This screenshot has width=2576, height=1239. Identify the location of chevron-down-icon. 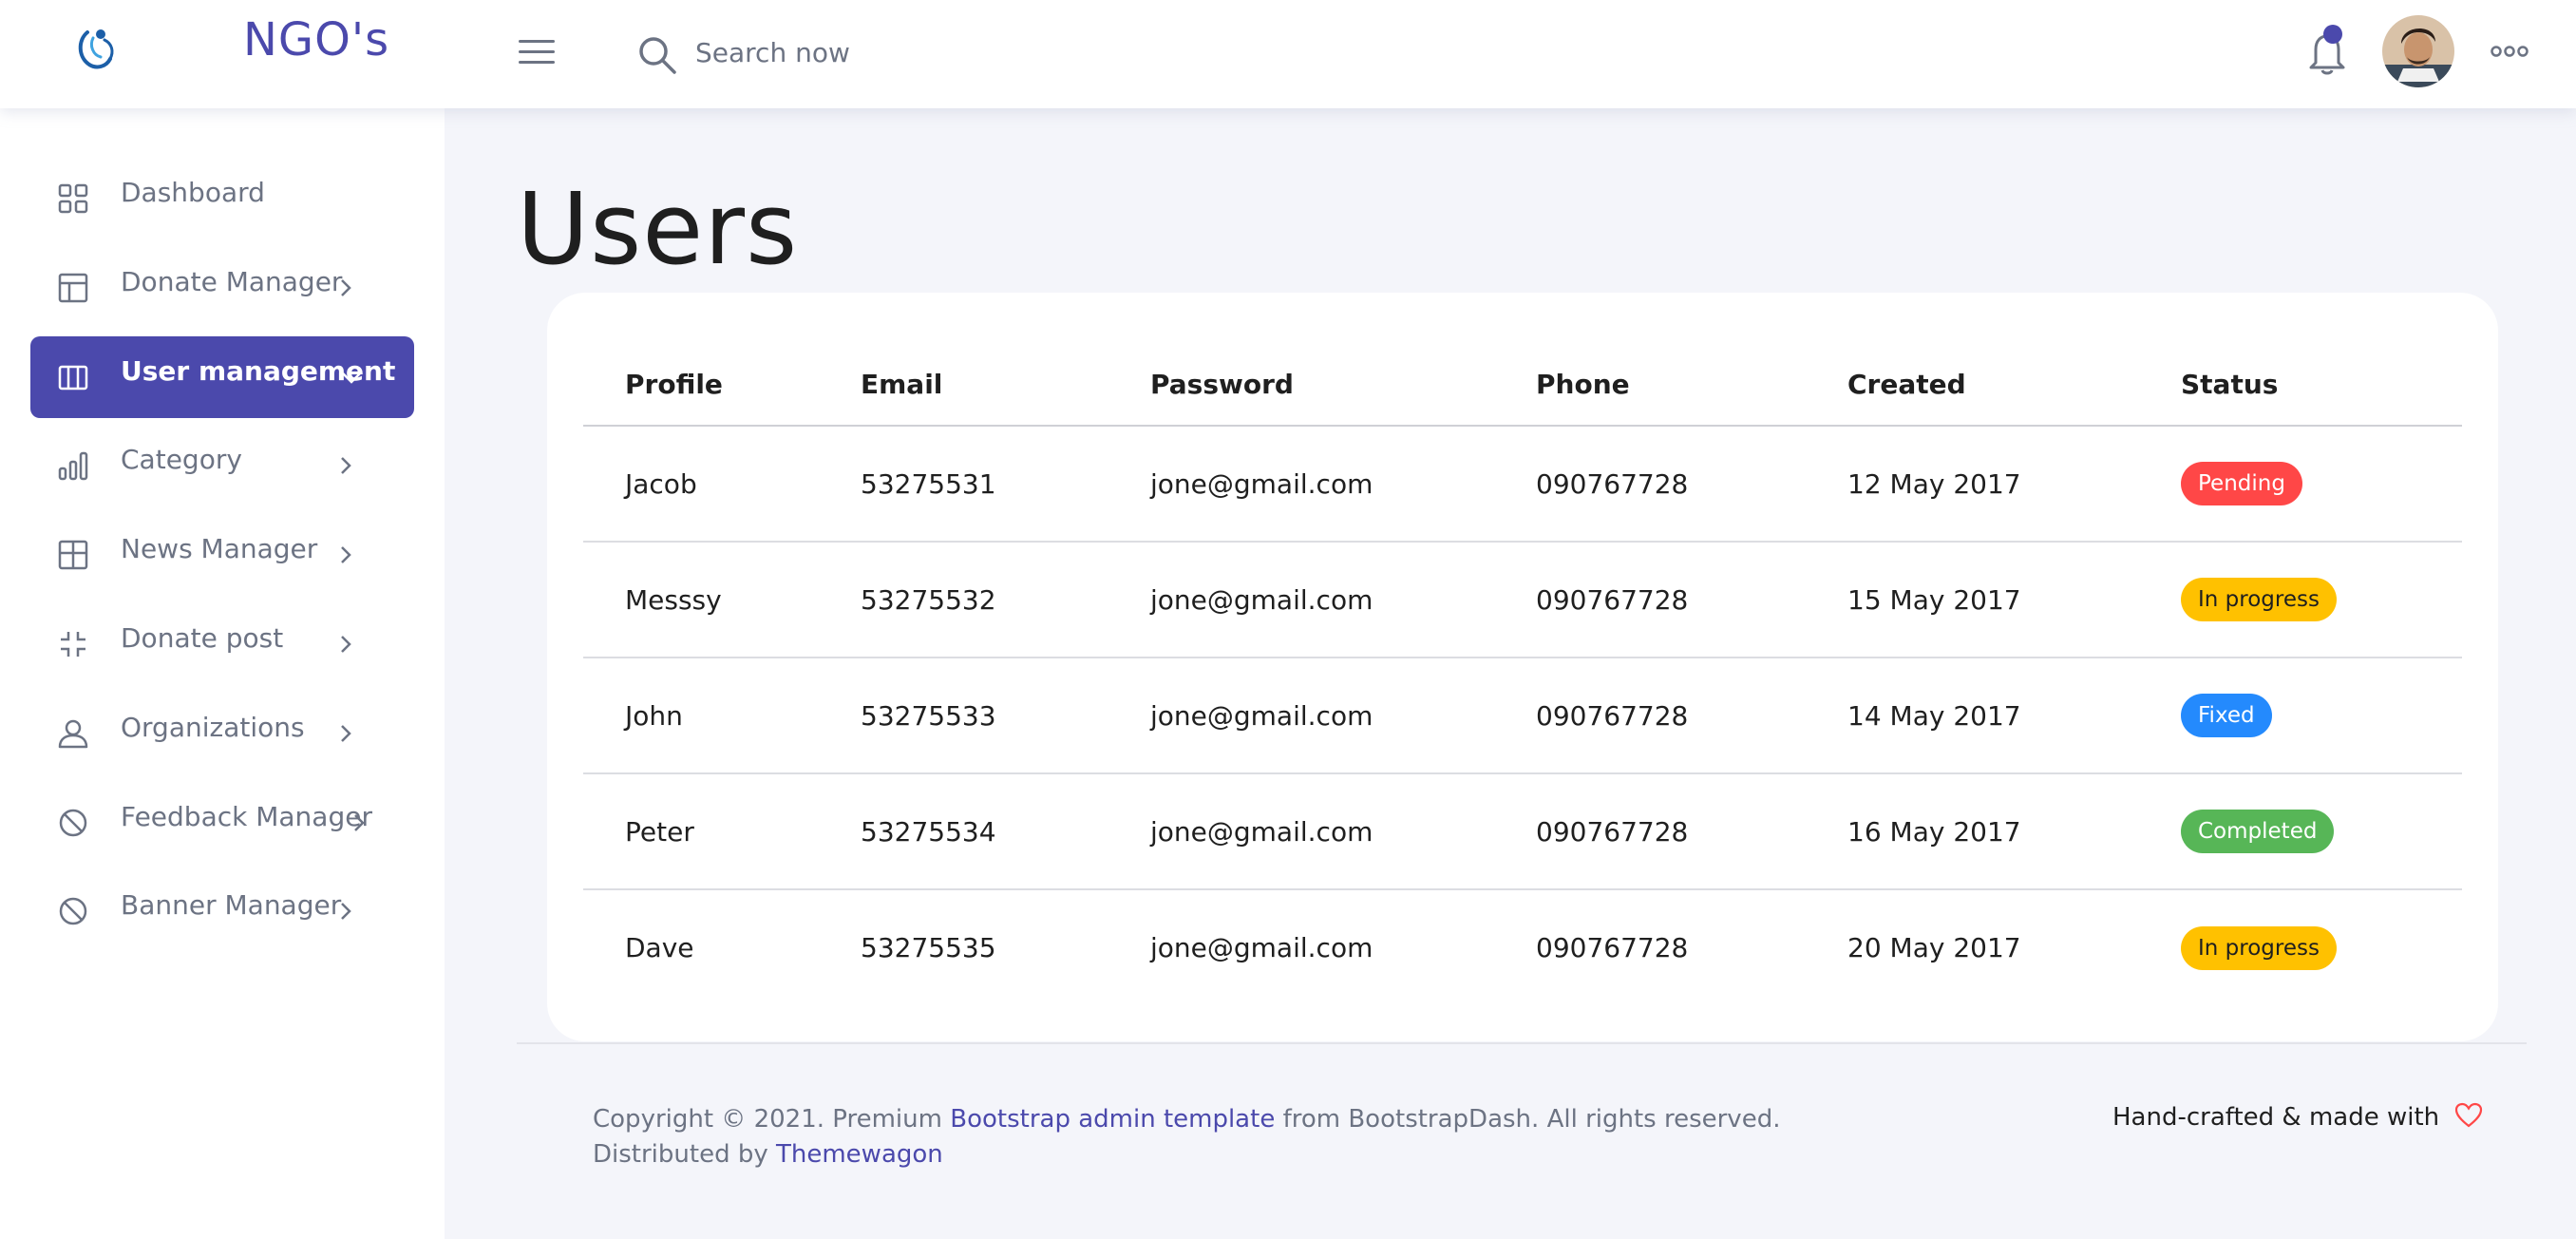
(351, 378).